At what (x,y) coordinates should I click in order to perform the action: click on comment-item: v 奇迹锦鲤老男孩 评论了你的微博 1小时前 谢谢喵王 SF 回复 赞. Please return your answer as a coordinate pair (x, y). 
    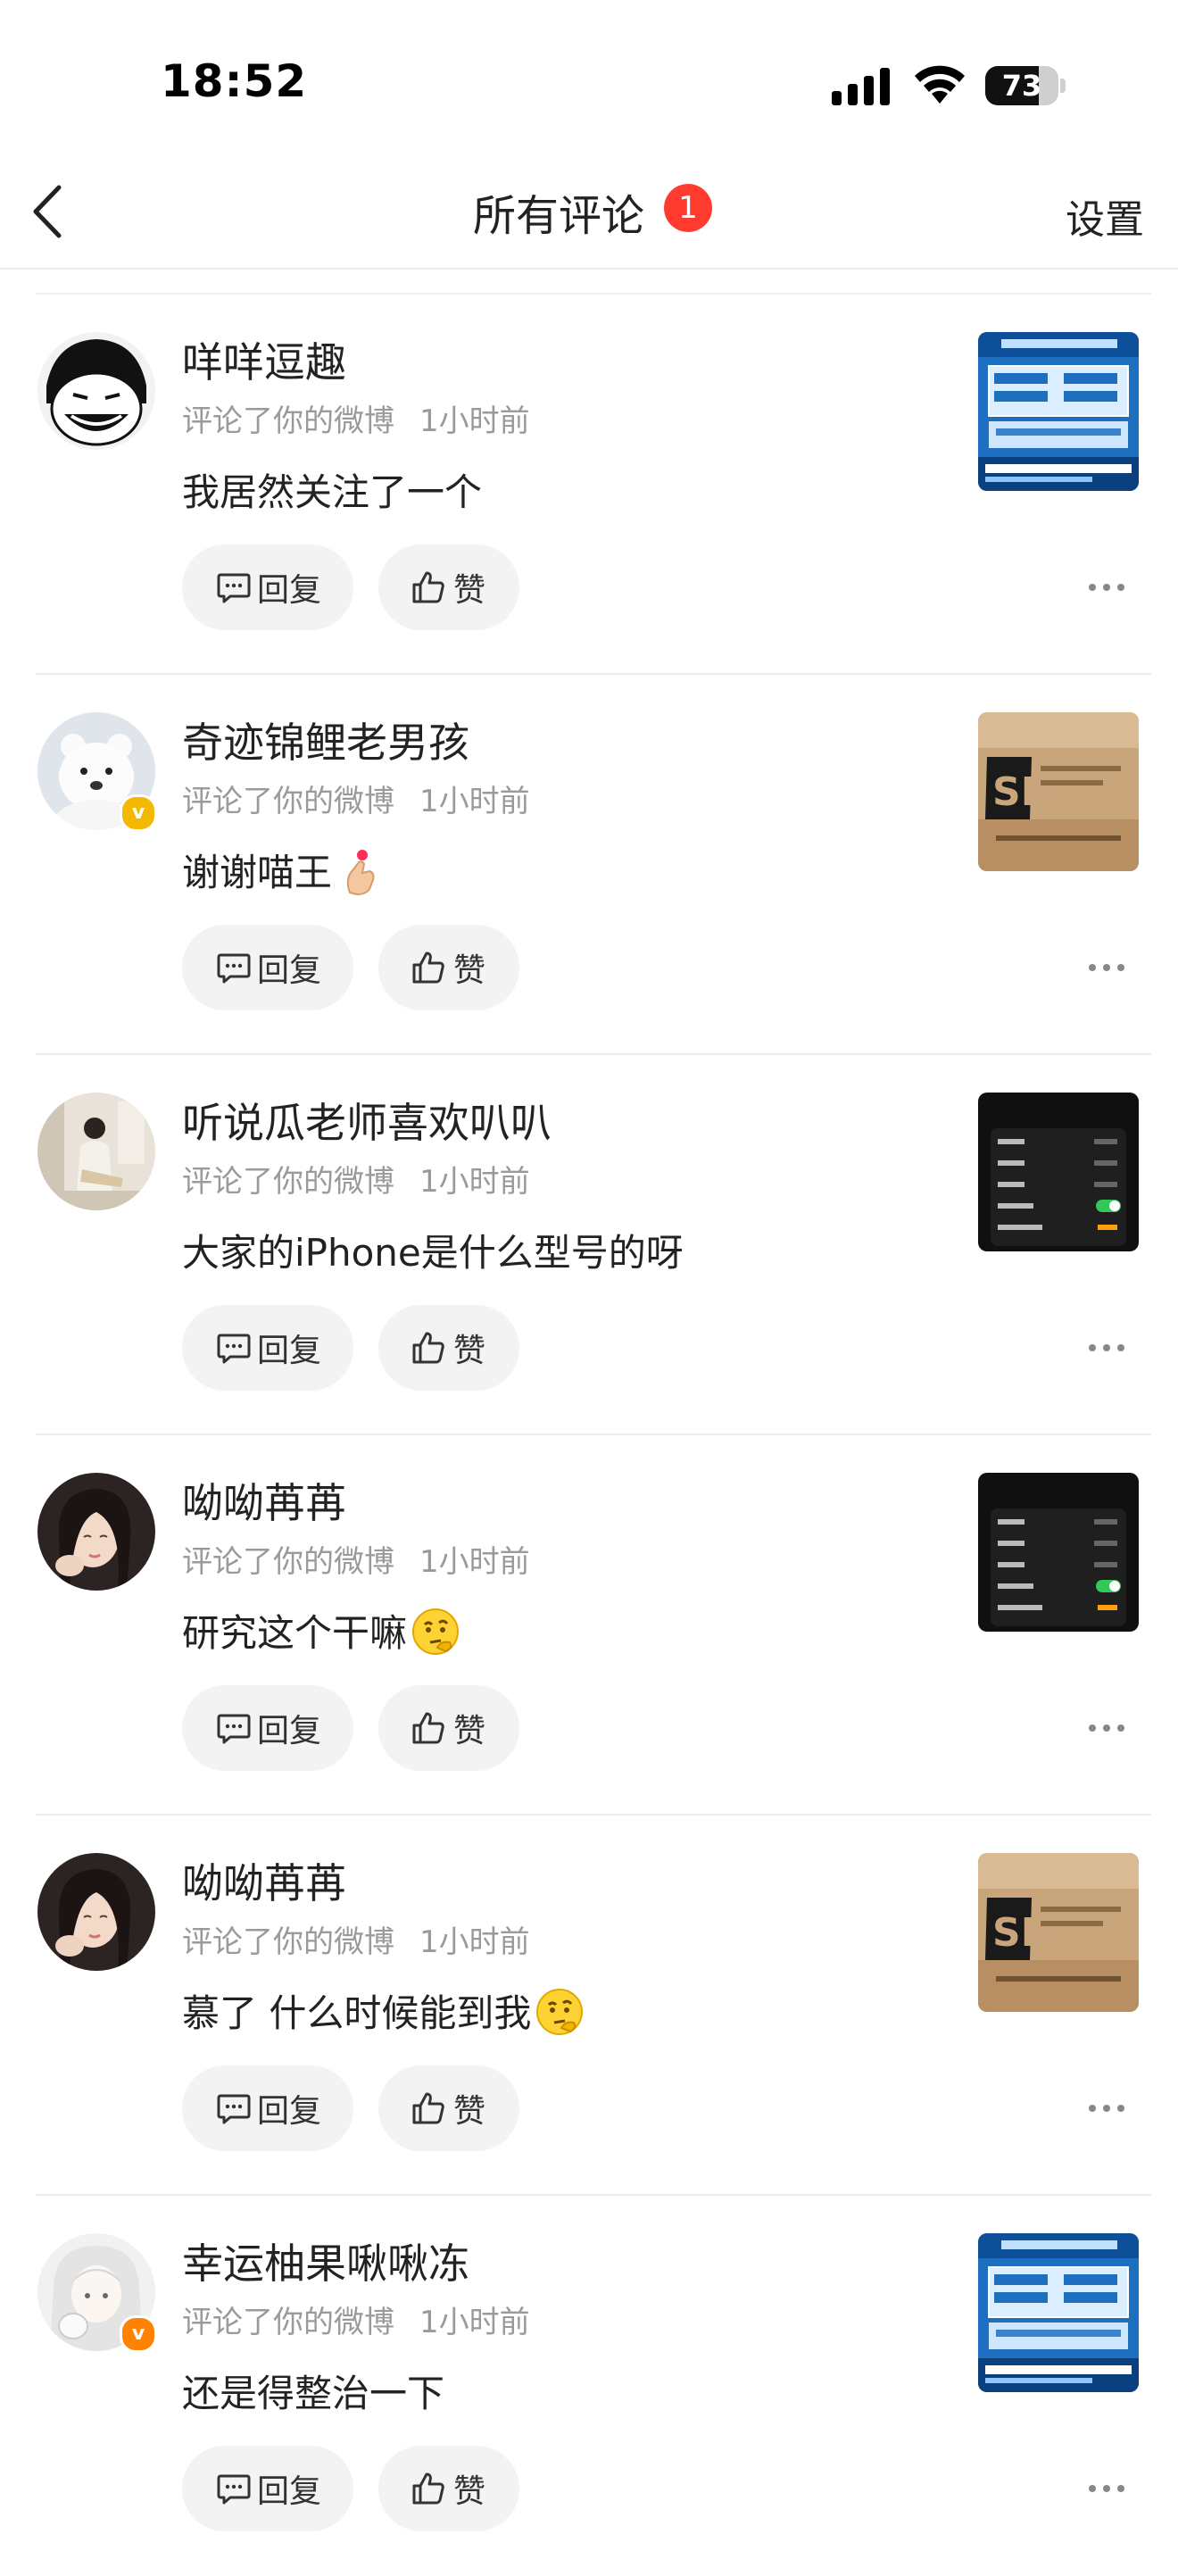
    Looking at the image, I should click on (589, 865).